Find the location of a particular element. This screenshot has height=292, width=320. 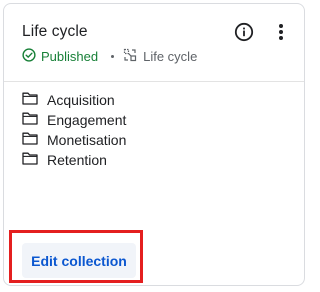

more-vert-icon is located at coordinates (281, 34).